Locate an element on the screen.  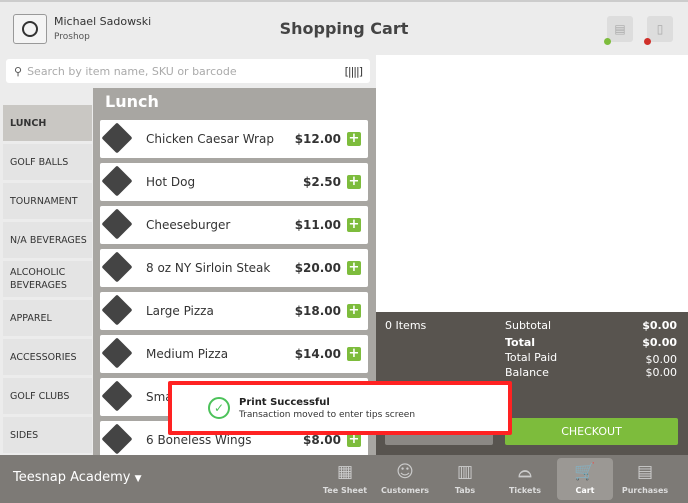
paid-label: Total Paid is located at coordinates (531, 357).